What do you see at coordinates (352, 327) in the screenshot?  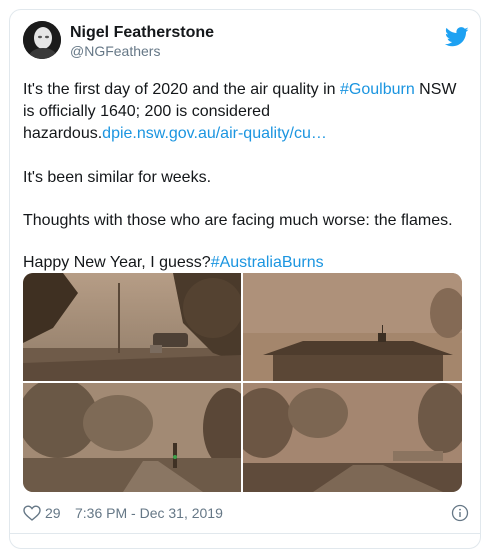 I see `smoky-rooftop-photo` at bounding box center [352, 327].